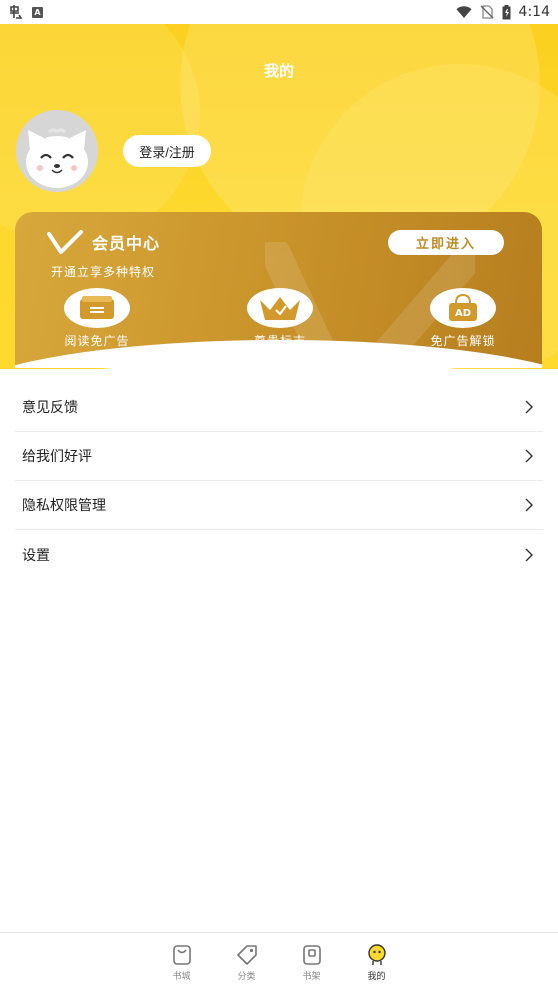  I want to click on tab-bookshelf: 书架, so click(311, 962).